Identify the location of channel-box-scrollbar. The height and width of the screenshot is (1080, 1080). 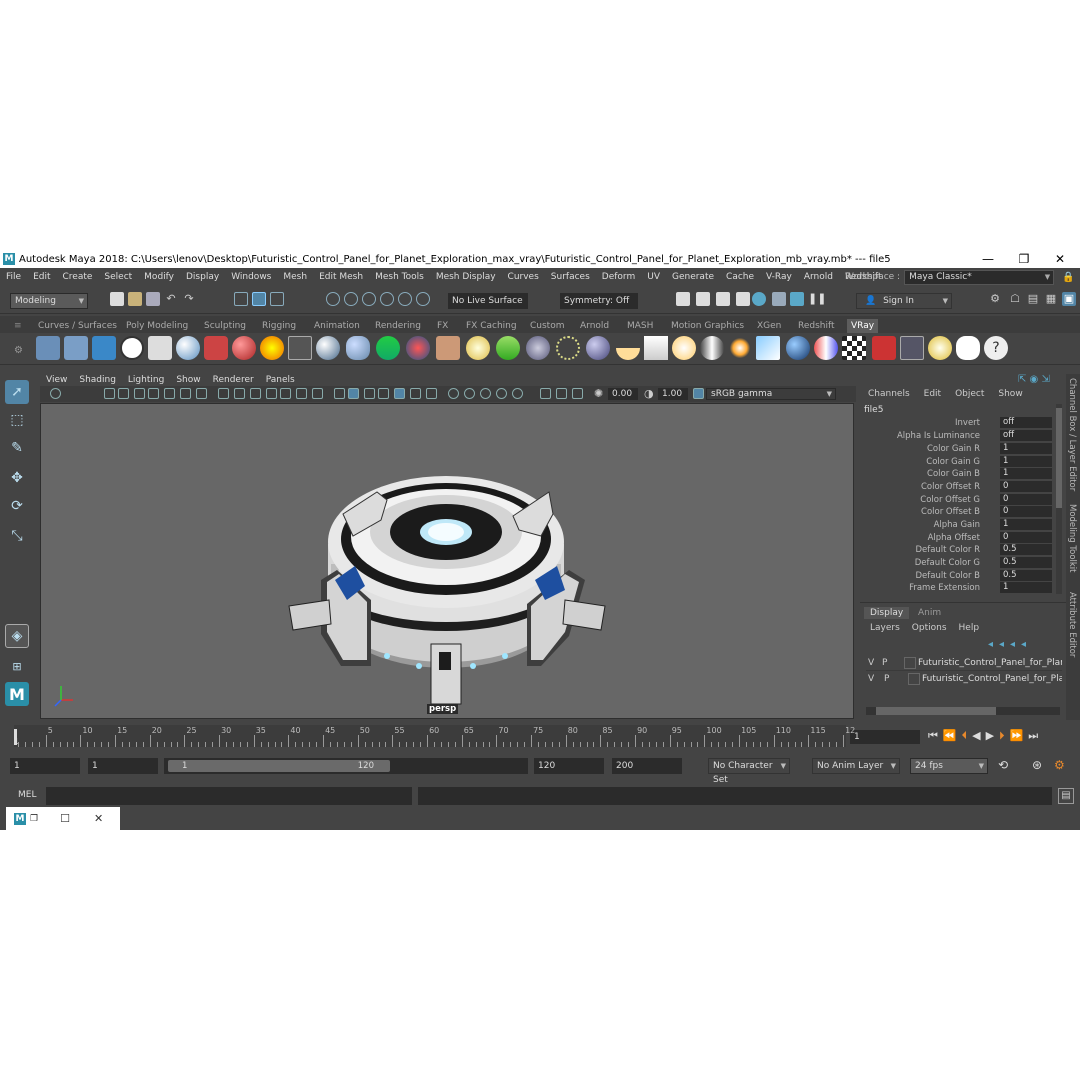
(1059, 499).